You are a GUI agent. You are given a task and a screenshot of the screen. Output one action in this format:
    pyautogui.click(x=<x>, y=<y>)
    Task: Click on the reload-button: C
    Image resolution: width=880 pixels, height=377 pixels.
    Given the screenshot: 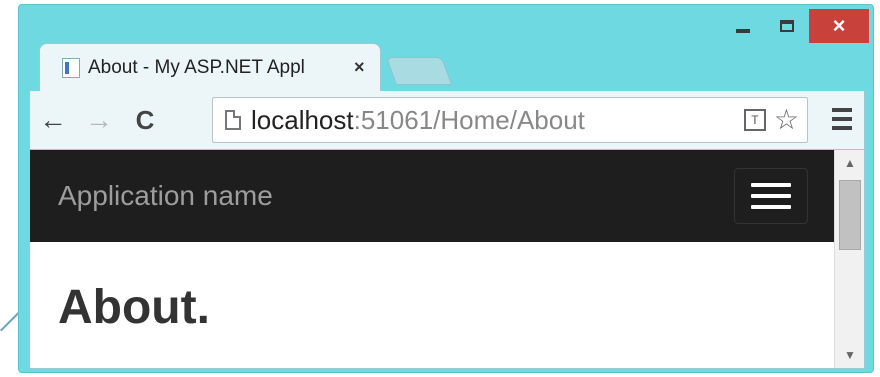 What is the action you would take?
    pyautogui.click(x=145, y=120)
    